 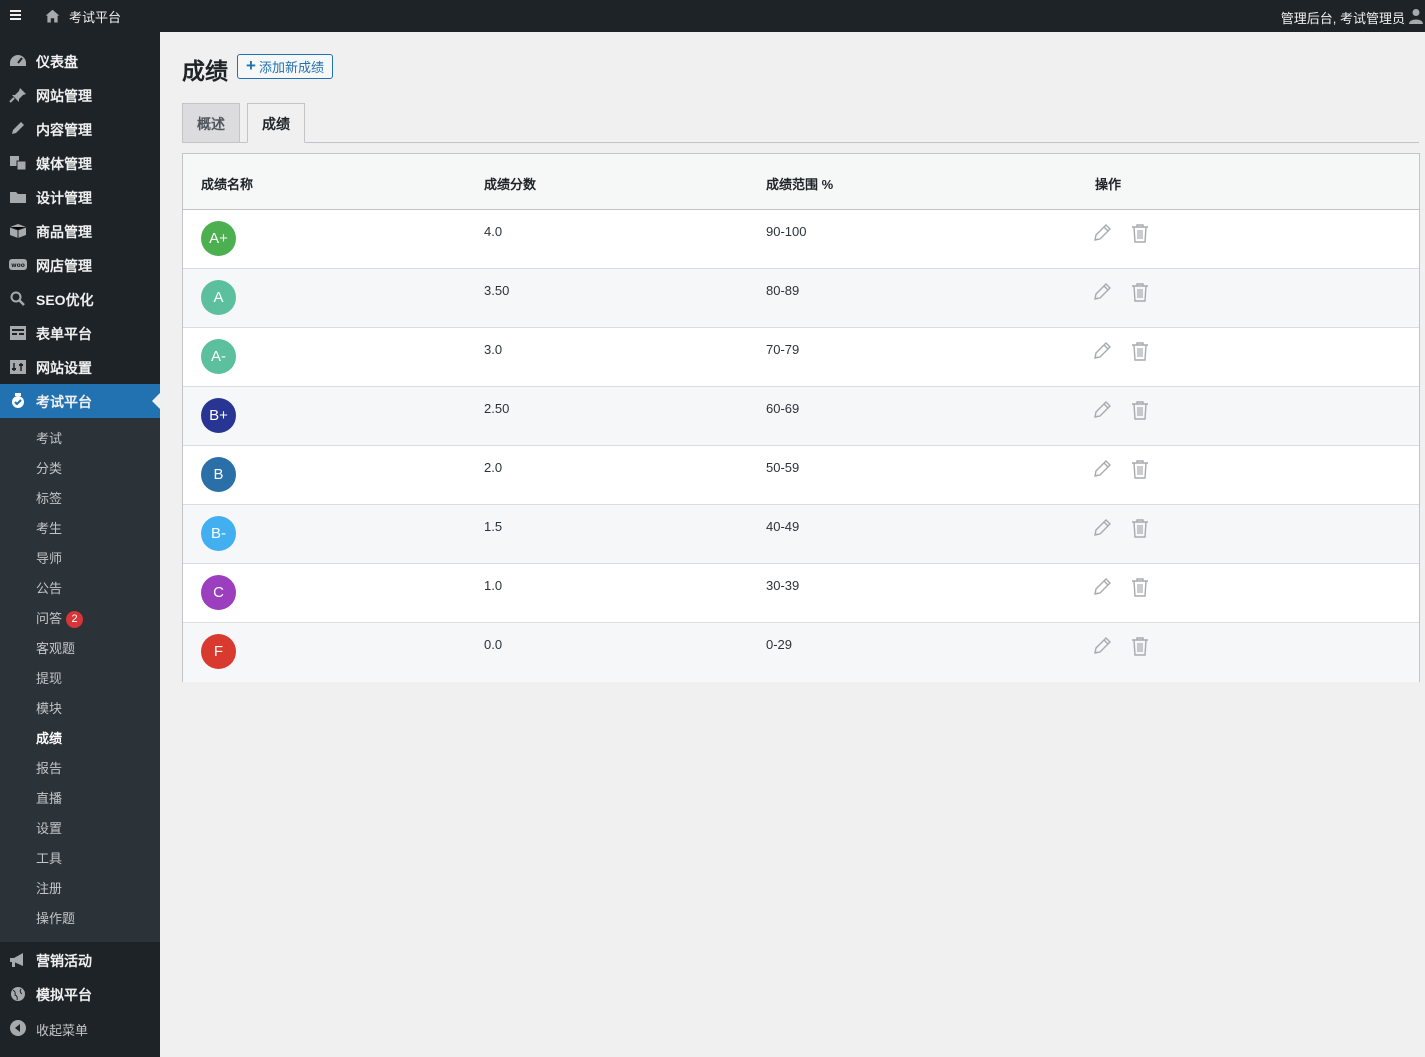 I want to click on user-avatar-icon, so click(x=1416, y=16).